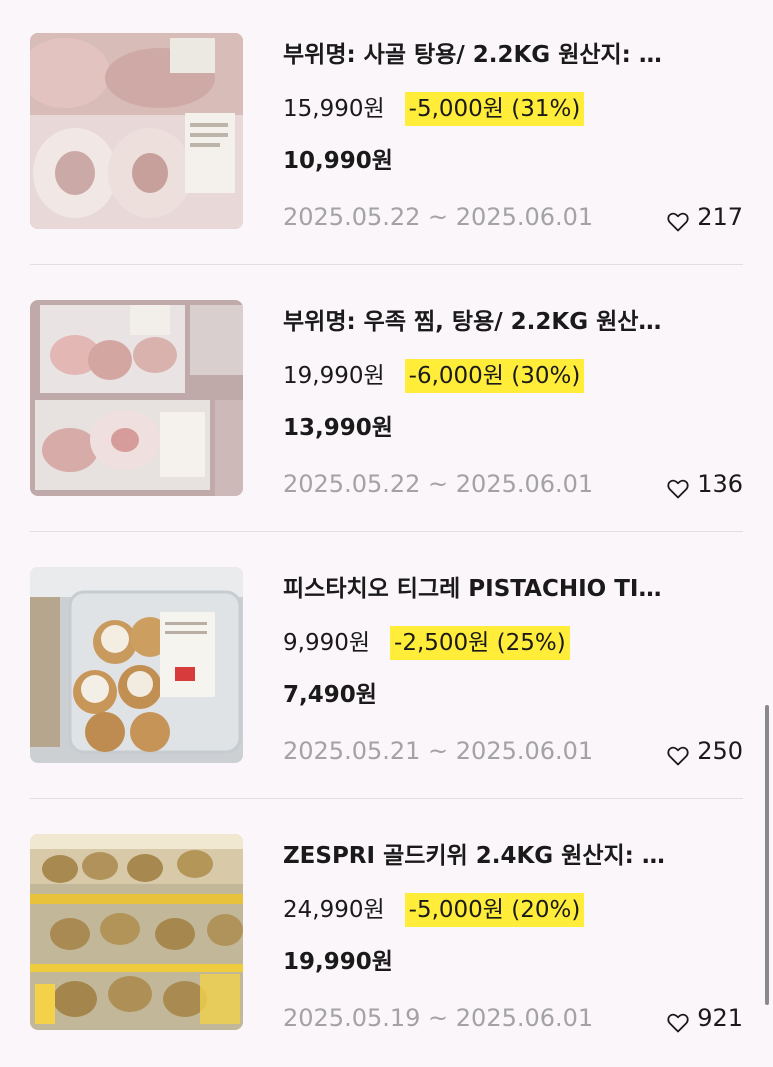 The height and width of the screenshot is (1067, 773). Describe the element at coordinates (480, 643) in the screenshot. I see `discount-badge: -2,500원 (25%)` at that location.